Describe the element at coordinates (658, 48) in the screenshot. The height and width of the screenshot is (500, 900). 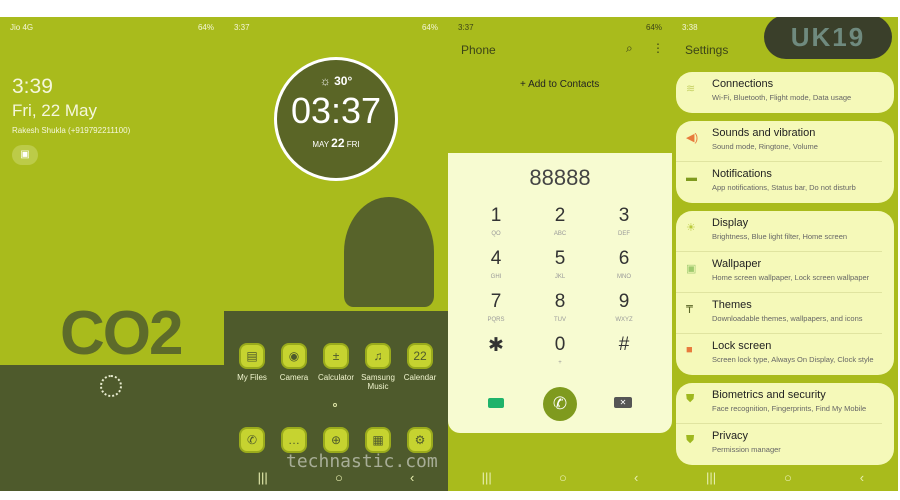
I see `more-options-icon: ⋮` at that location.